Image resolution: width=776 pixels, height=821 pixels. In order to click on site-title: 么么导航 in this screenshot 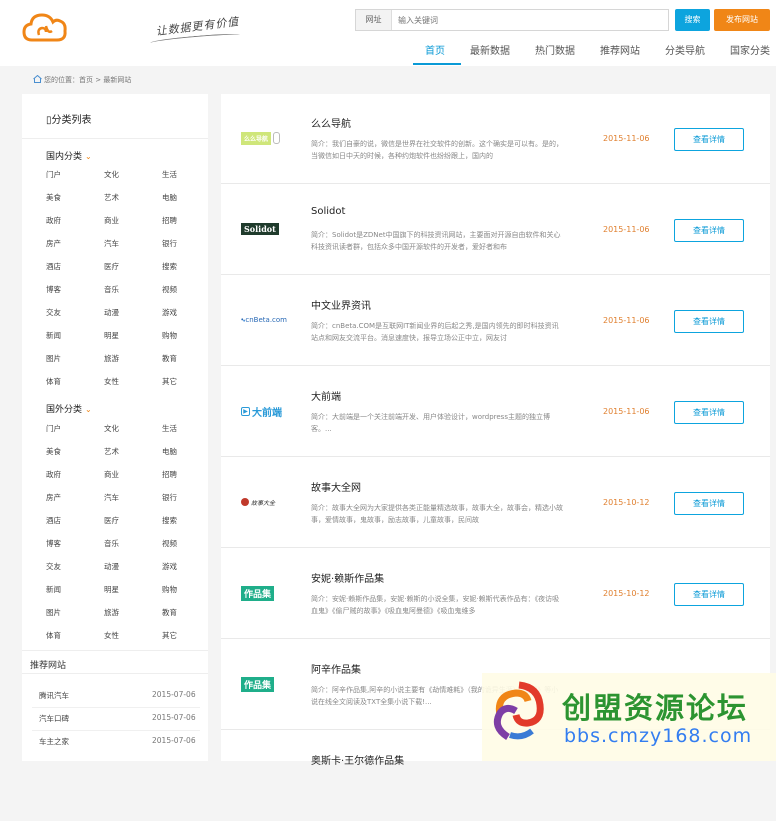, I will do `click(331, 122)`.